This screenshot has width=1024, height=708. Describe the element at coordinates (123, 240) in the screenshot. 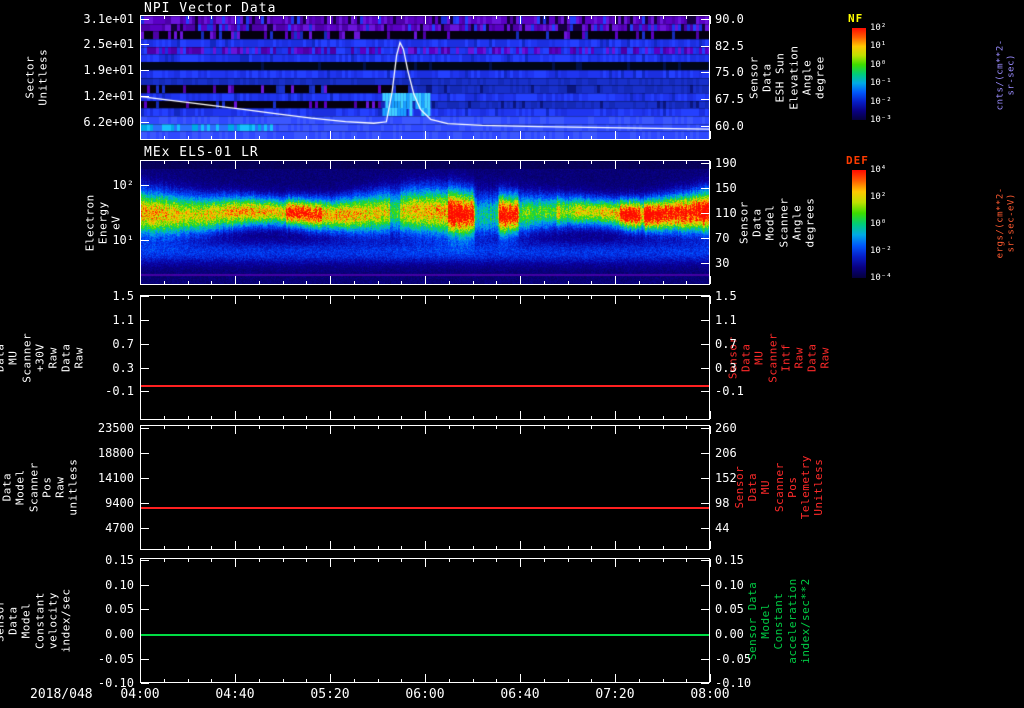

I see `y-tick-label-left: 10¹` at that location.